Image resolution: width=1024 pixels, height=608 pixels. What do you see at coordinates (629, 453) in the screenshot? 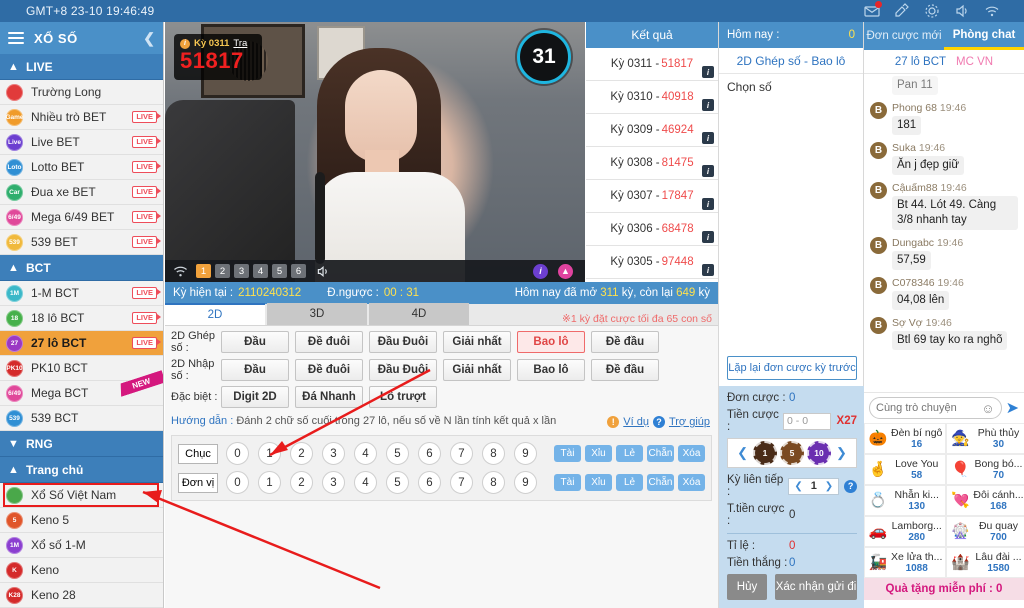
I see `numpad-action-l-: Lẻ` at bounding box center [629, 453].